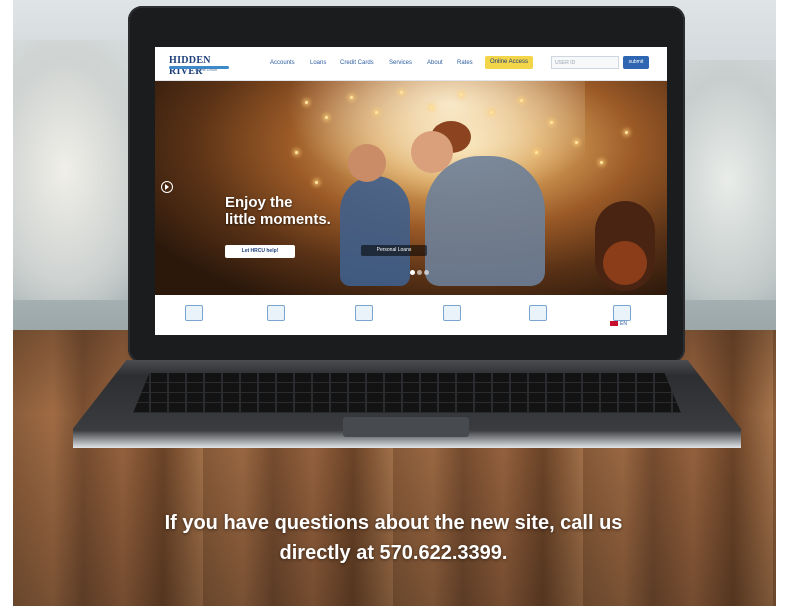 The width and height of the screenshot is (787, 606). What do you see at coordinates (585, 62) in the screenshot?
I see `user-id-input: USER ID` at bounding box center [585, 62].